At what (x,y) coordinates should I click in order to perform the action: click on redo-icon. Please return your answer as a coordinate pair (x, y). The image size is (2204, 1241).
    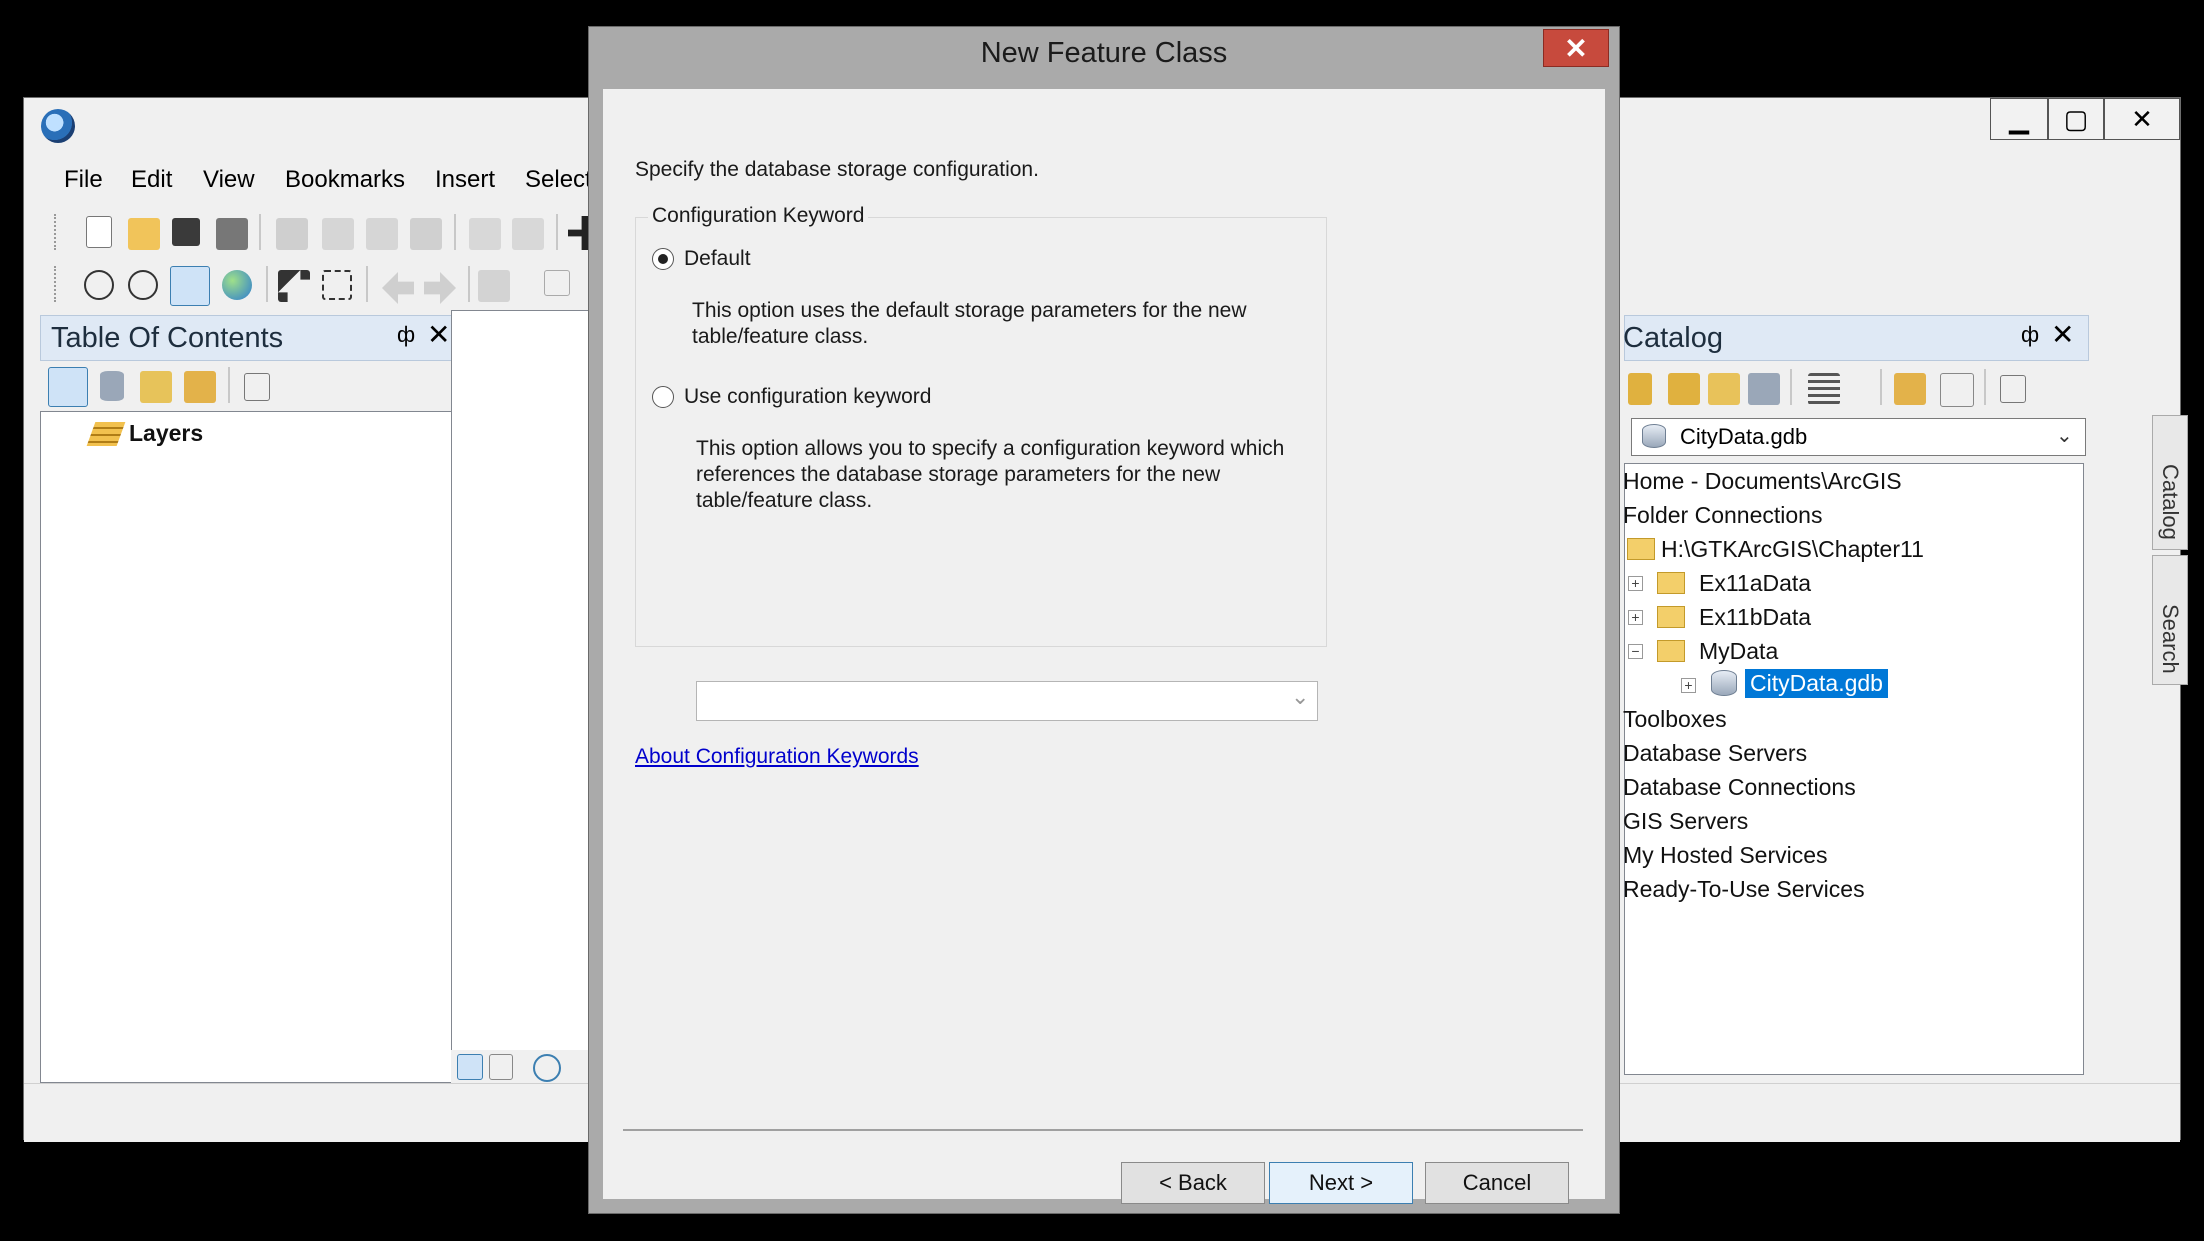
    Looking at the image, I should click on (528, 234).